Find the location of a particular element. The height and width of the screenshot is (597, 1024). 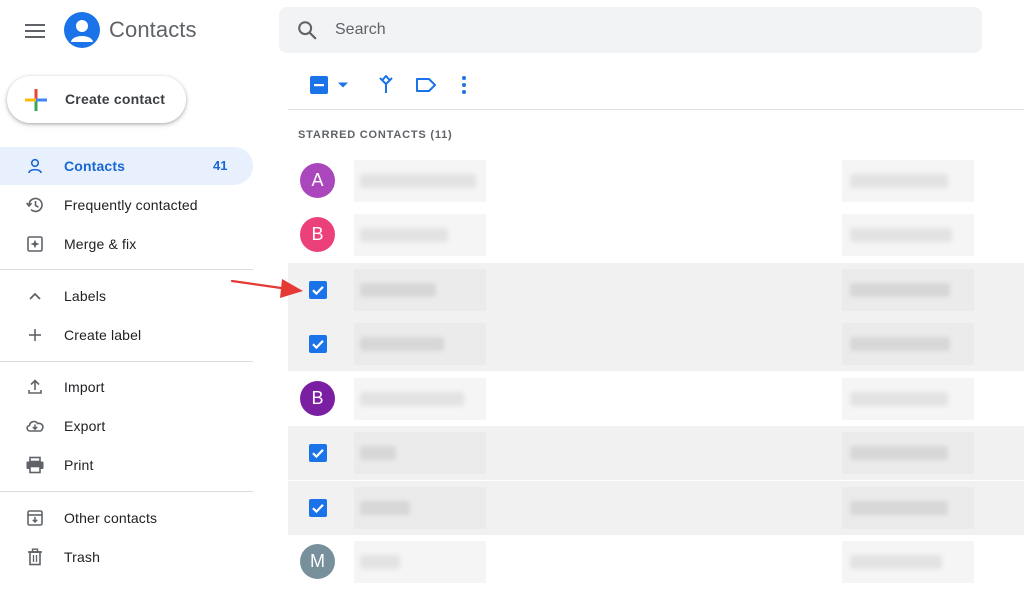

contact-row: M is located at coordinates (656, 562).